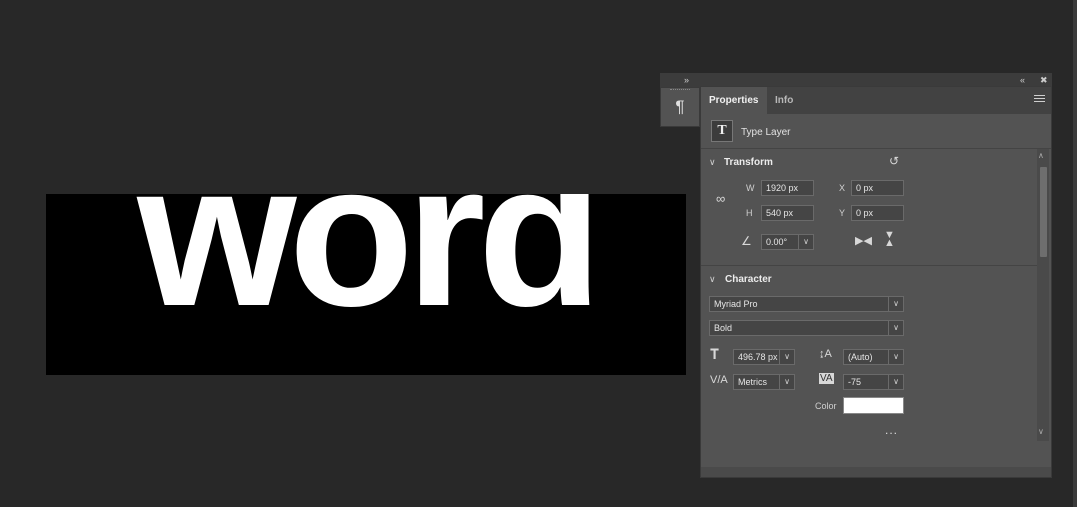 Image resolution: width=1077 pixels, height=507 pixels. Describe the element at coordinates (877, 188) in the screenshot. I see `x-field: 0 px` at that location.